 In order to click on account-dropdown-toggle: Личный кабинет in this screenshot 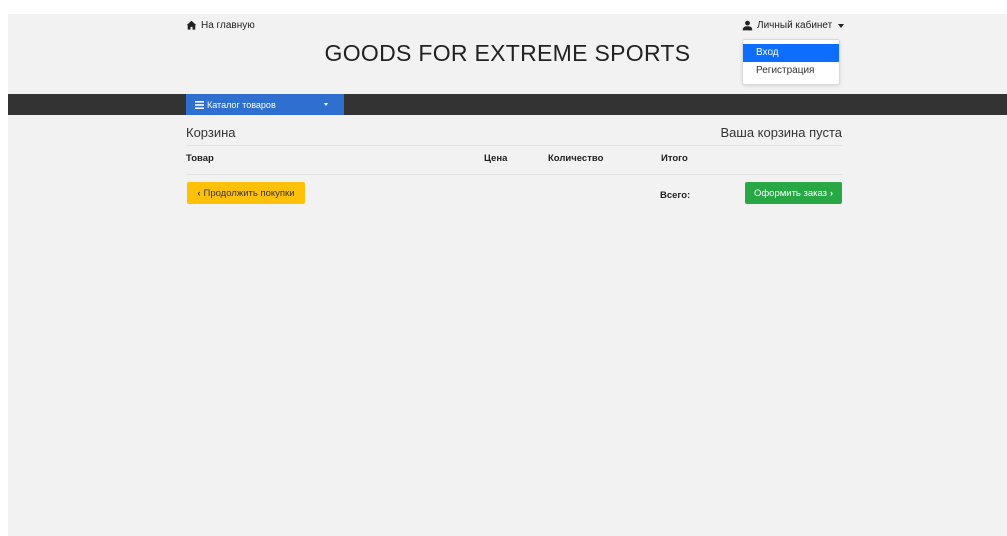, I will do `click(793, 25)`.